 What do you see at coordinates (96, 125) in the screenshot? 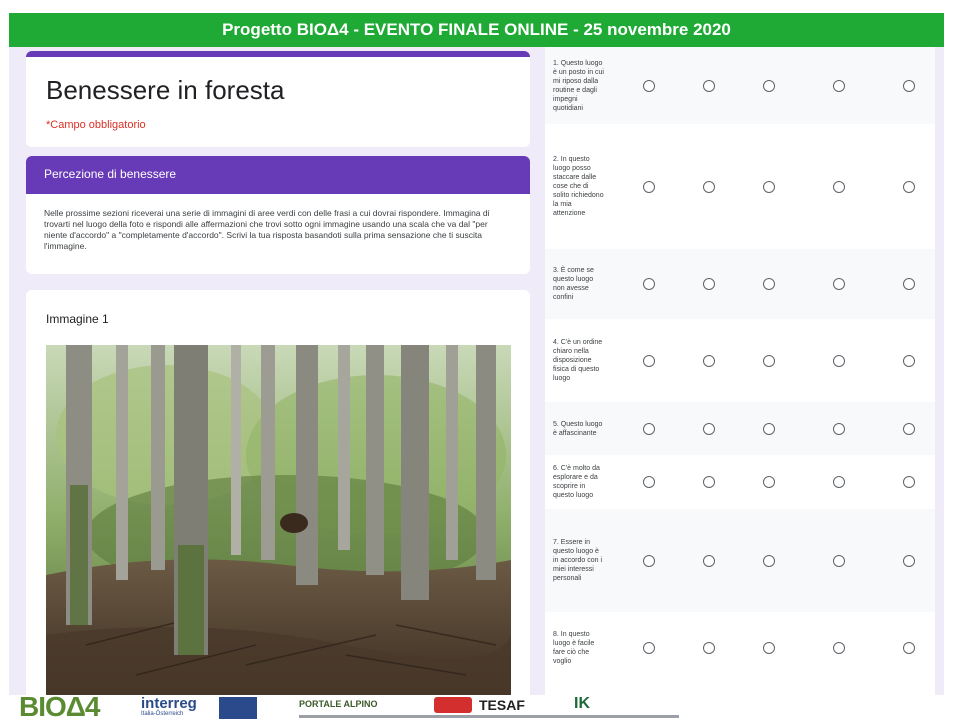
I see `required-note: *Campo obbligatorio` at bounding box center [96, 125].